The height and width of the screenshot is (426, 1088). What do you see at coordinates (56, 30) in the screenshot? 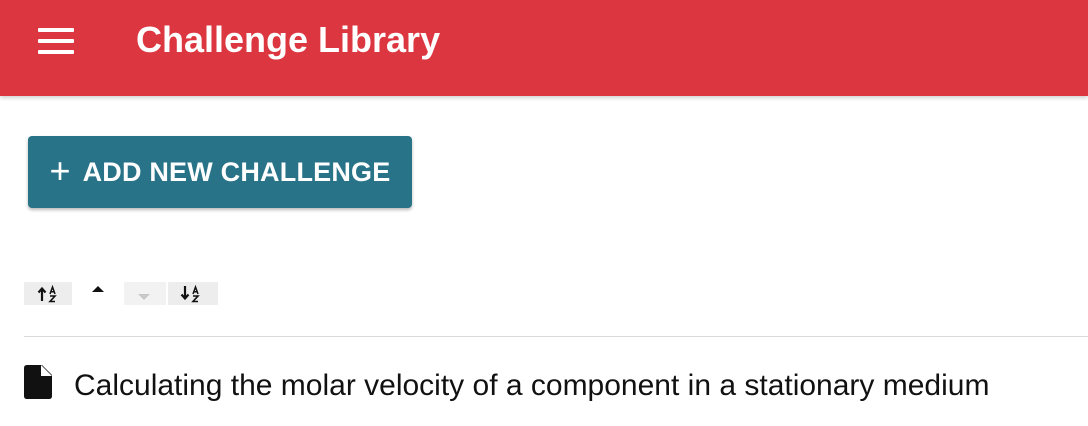
I see `hamburger-menu-icon` at bounding box center [56, 30].